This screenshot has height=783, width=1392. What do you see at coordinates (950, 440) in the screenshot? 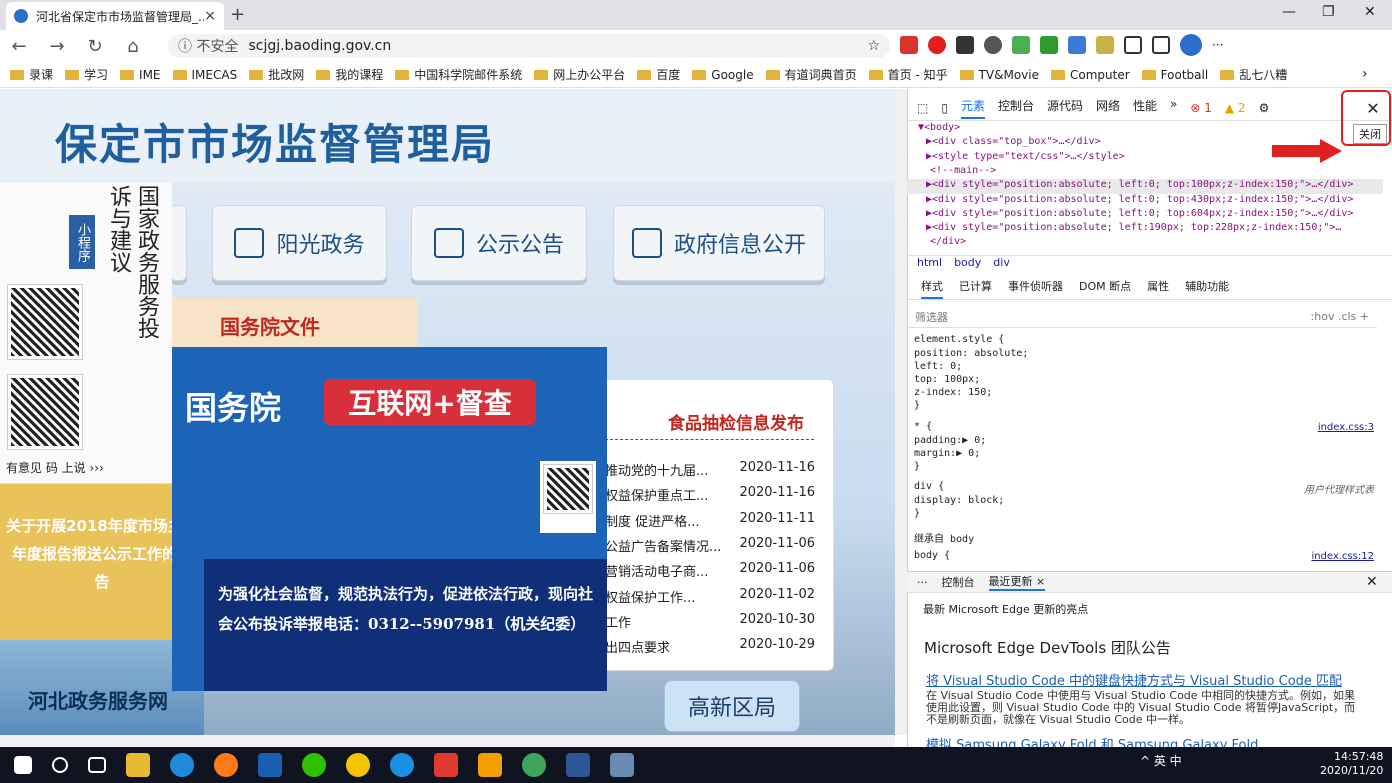
I see `css-line: padding:▶ 0;` at bounding box center [950, 440].